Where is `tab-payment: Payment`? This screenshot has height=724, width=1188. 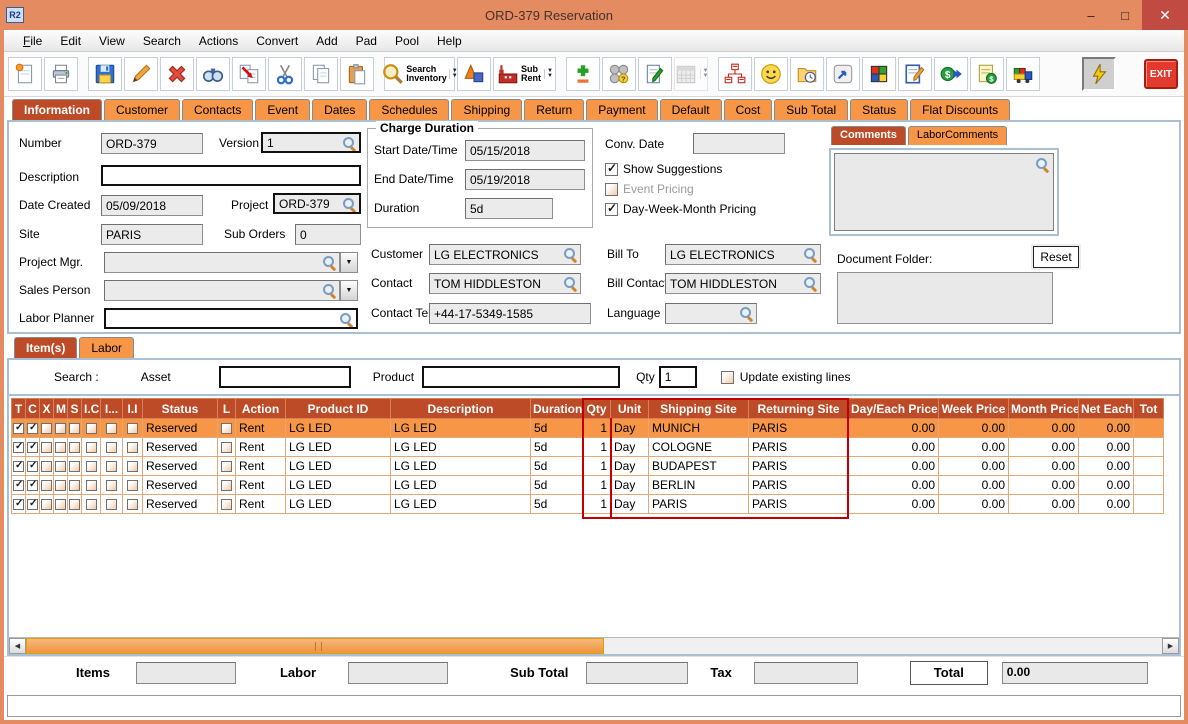 tab-payment: Payment is located at coordinates (622, 109).